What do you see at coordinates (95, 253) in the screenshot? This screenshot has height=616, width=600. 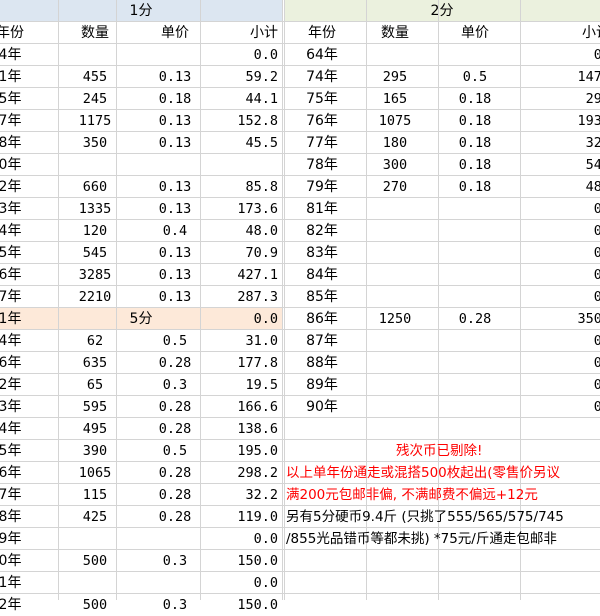 I see `table-1fen-cell: 545` at bounding box center [95, 253].